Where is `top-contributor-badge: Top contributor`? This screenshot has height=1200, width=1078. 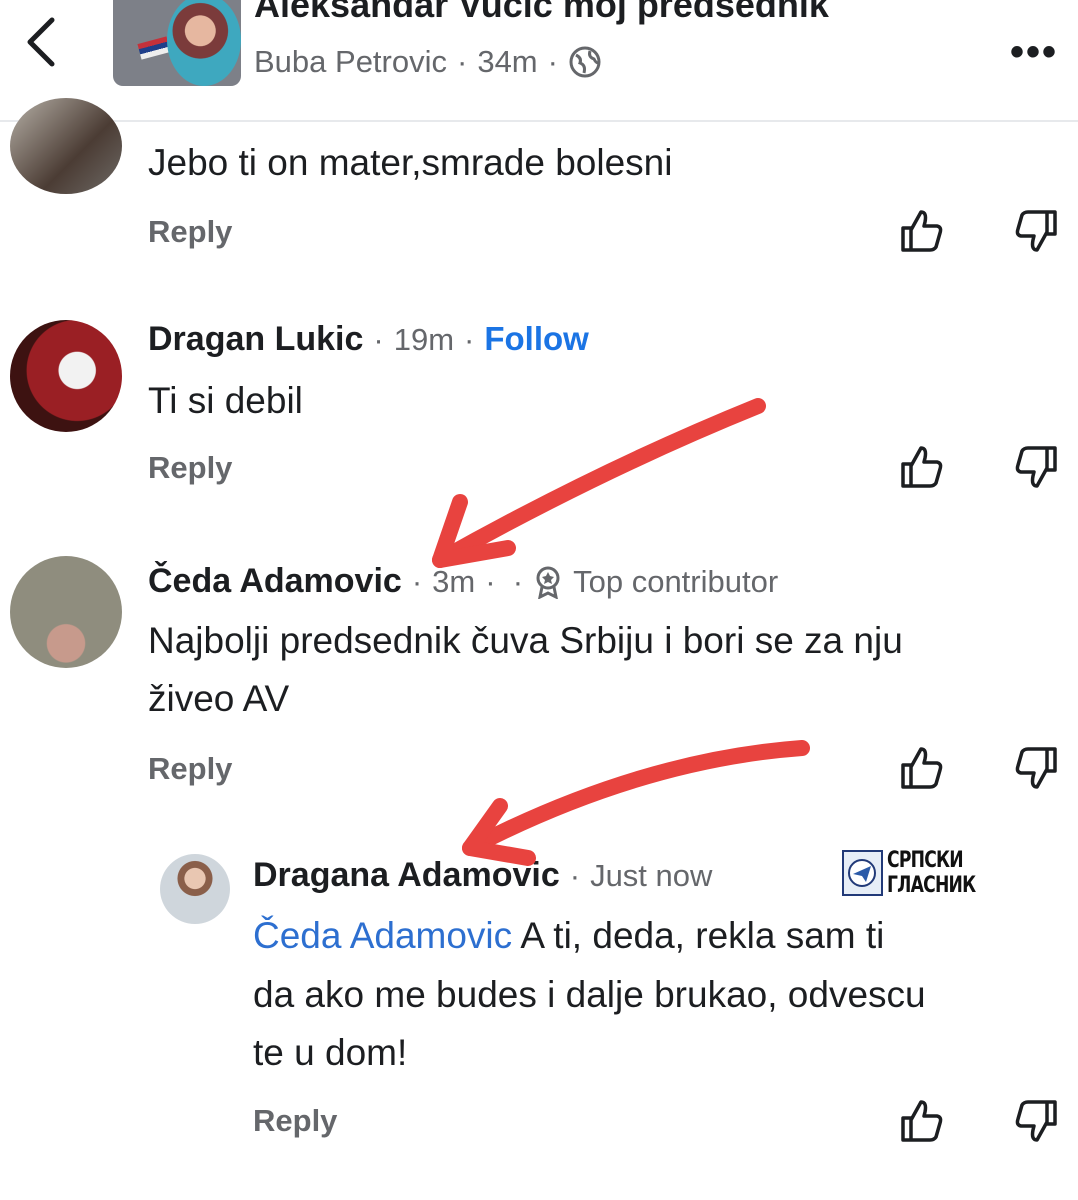 top-contributor-badge: Top contributor is located at coordinates (676, 581).